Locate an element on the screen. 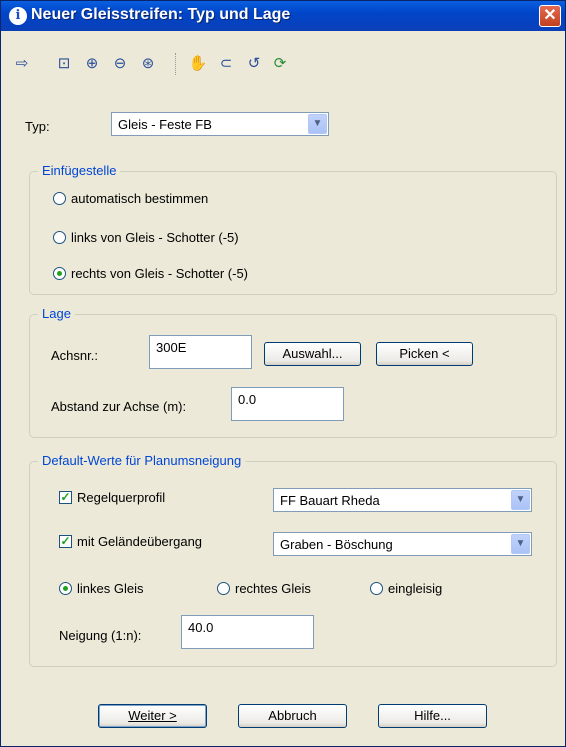 Image resolution: width=566 pixels, height=747 pixels. radio-label: rechts von Gleis - Schotter (-5) is located at coordinates (159, 273).